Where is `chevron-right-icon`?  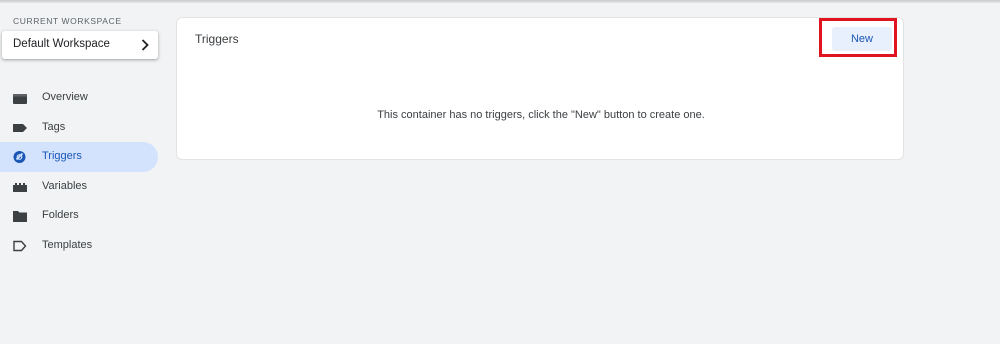
chevron-right-icon is located at coordinates (145, 45).